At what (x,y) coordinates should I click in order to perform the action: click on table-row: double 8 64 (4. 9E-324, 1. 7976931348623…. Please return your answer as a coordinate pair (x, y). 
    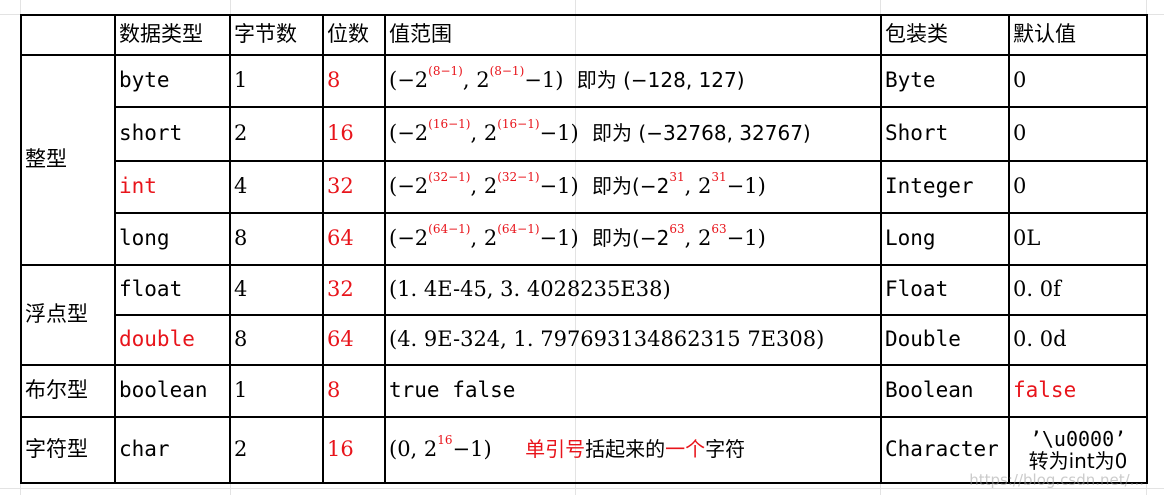
    Looking at the image, I should click on (584, 340).